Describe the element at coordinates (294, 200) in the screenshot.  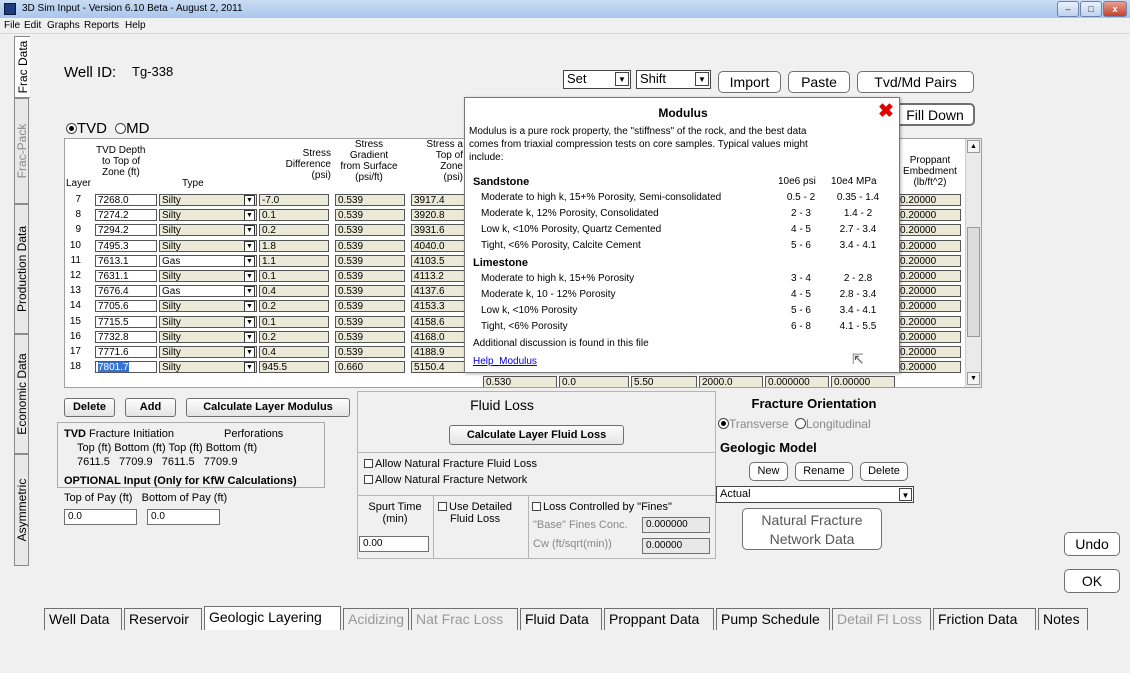
I see `stress-diff-cell: -7.0` at that location.